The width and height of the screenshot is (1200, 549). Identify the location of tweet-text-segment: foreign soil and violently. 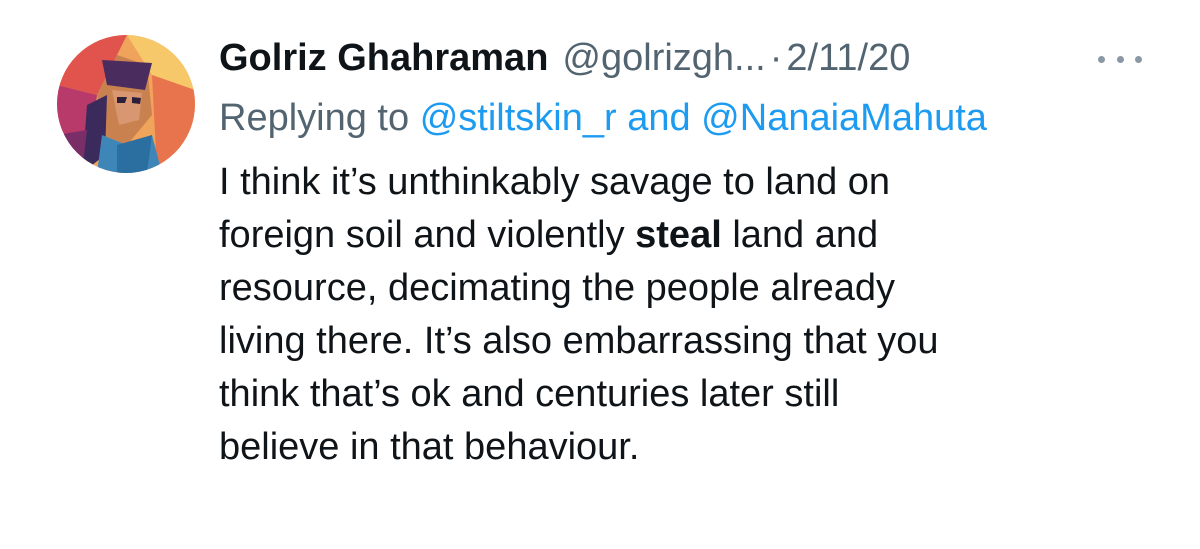
(427, 235).